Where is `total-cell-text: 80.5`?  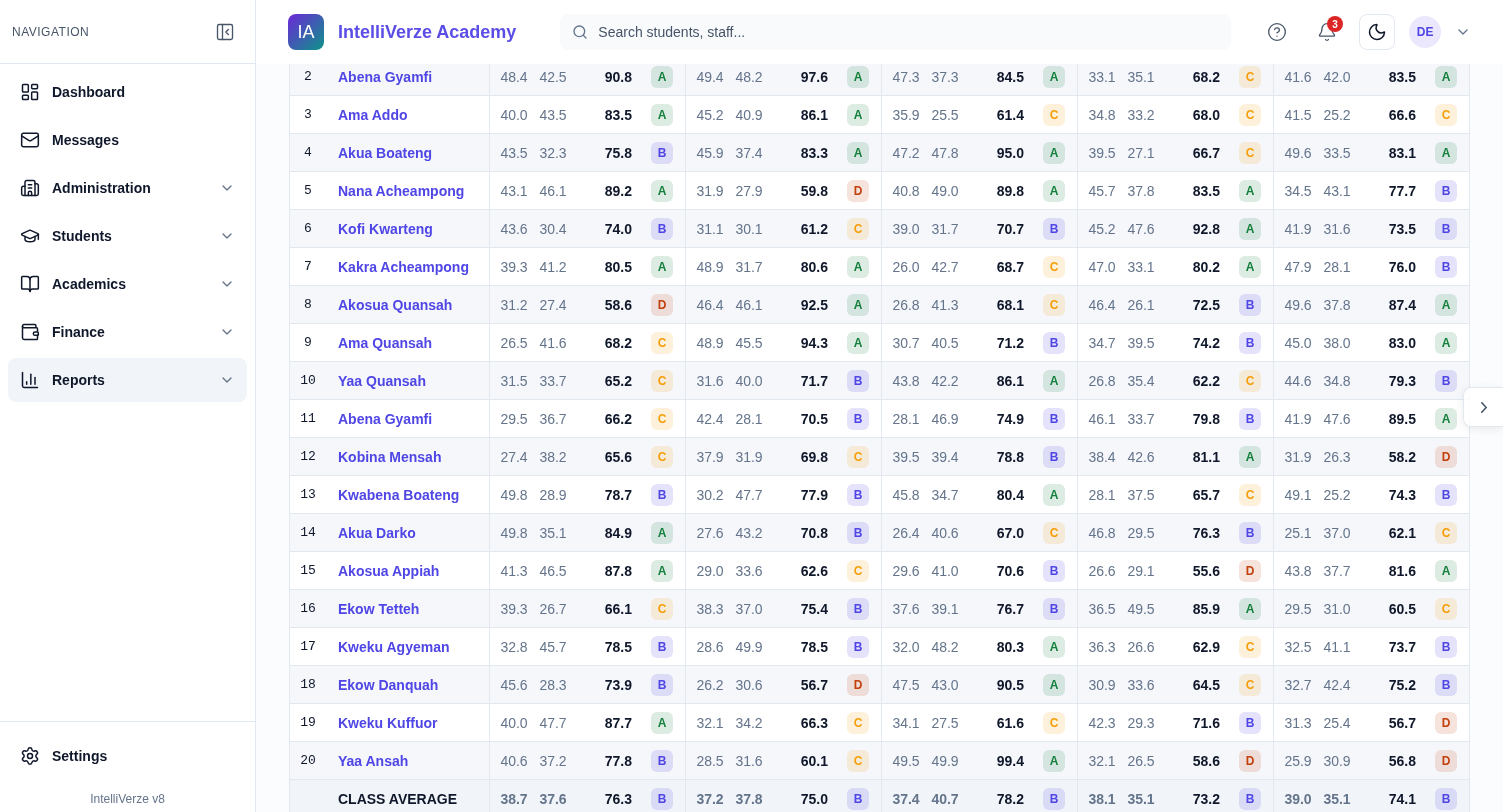 total-cell-text: 80.5 is located at coordinates (618, 267).